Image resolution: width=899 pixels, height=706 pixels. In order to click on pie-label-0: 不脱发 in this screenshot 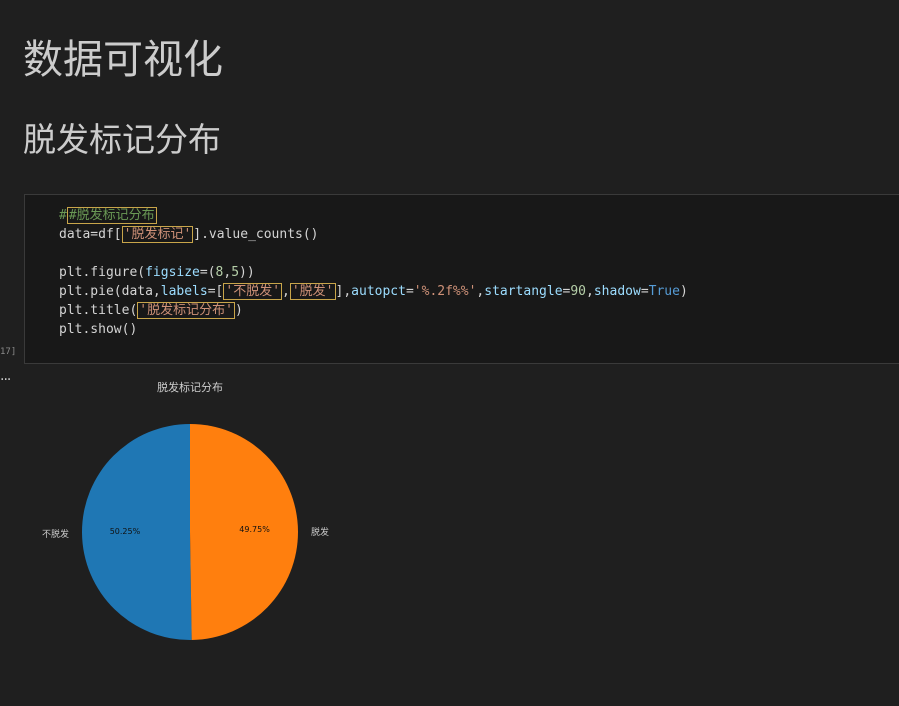, I will do `click(56, 534)`.